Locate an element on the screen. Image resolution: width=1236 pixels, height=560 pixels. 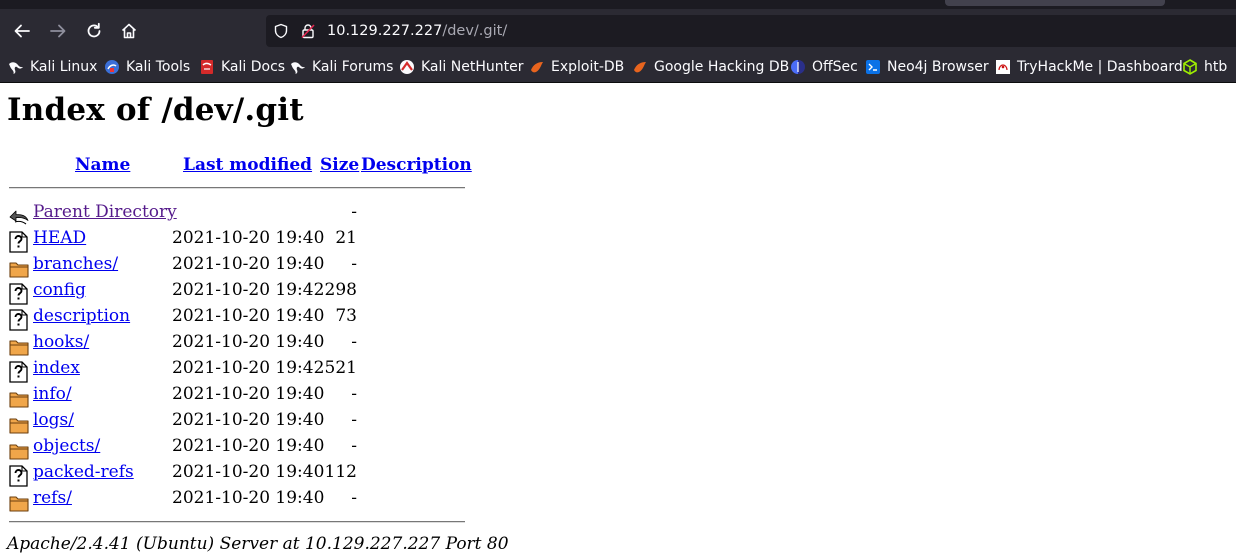
bookmark-label: Kali Forums is located at coordinates (353, 67).